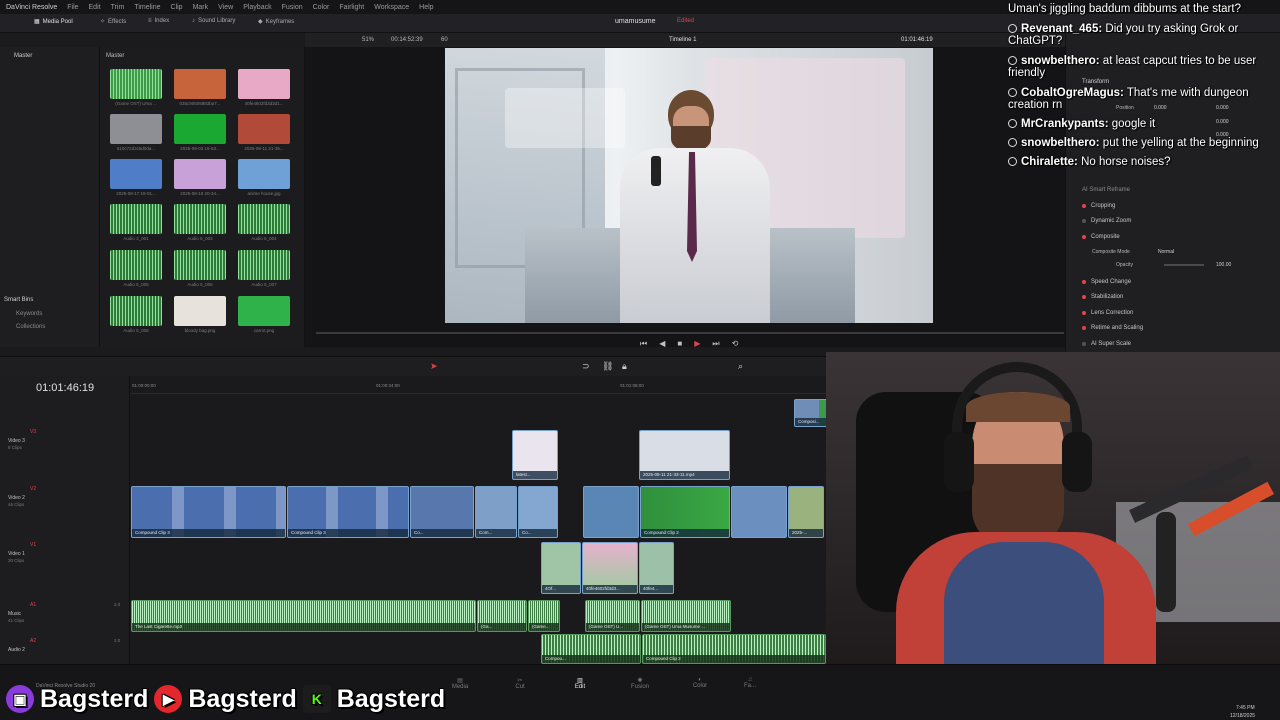 The width and height of the screenshot is (1280, 720). I want to click on page-label: Cut, so click(520, 687).